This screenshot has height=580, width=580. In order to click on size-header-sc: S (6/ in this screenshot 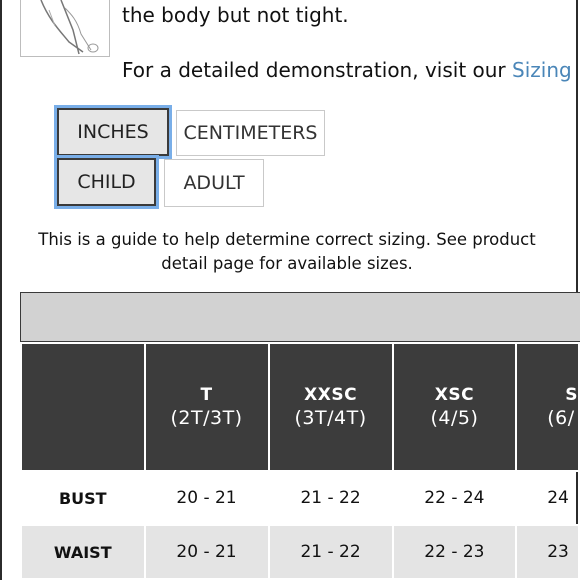, I will do `click(547, 407)`.